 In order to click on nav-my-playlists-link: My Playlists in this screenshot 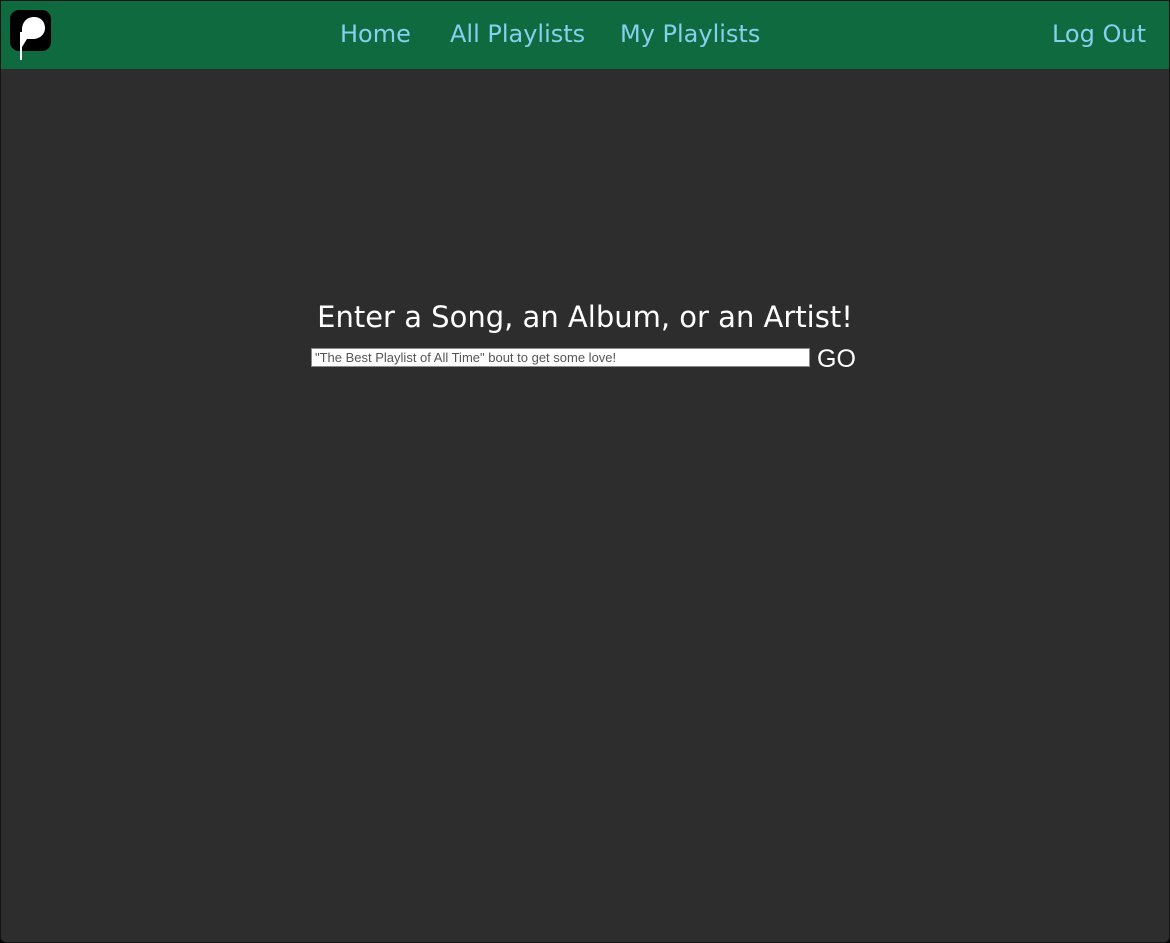, I will do `click(690, 34)`.